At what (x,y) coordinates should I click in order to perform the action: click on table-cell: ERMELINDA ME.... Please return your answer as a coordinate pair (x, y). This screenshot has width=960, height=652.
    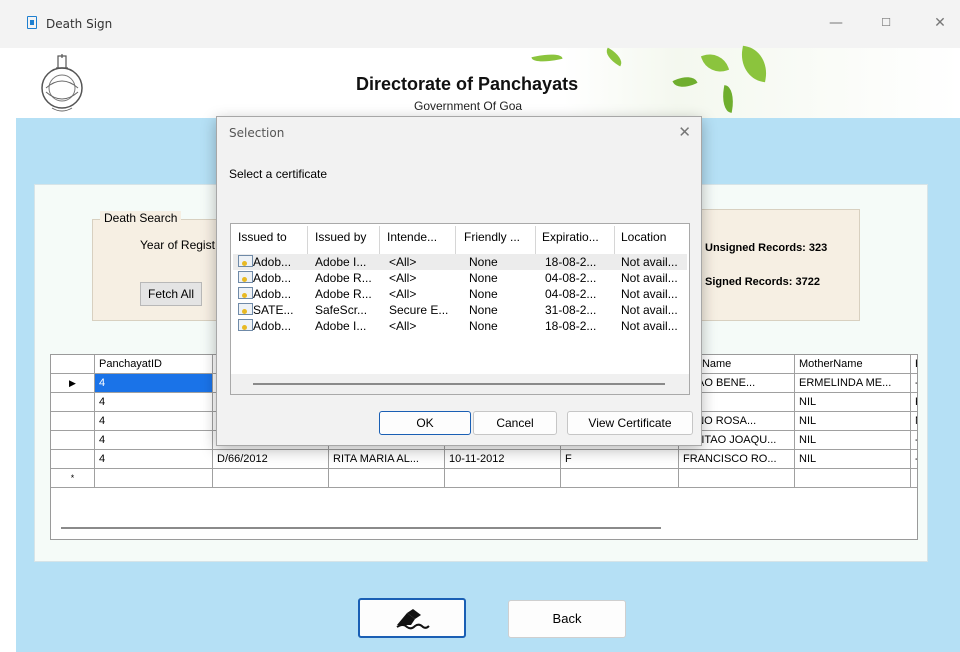
    Looking at the image, I should click on (853, 383).